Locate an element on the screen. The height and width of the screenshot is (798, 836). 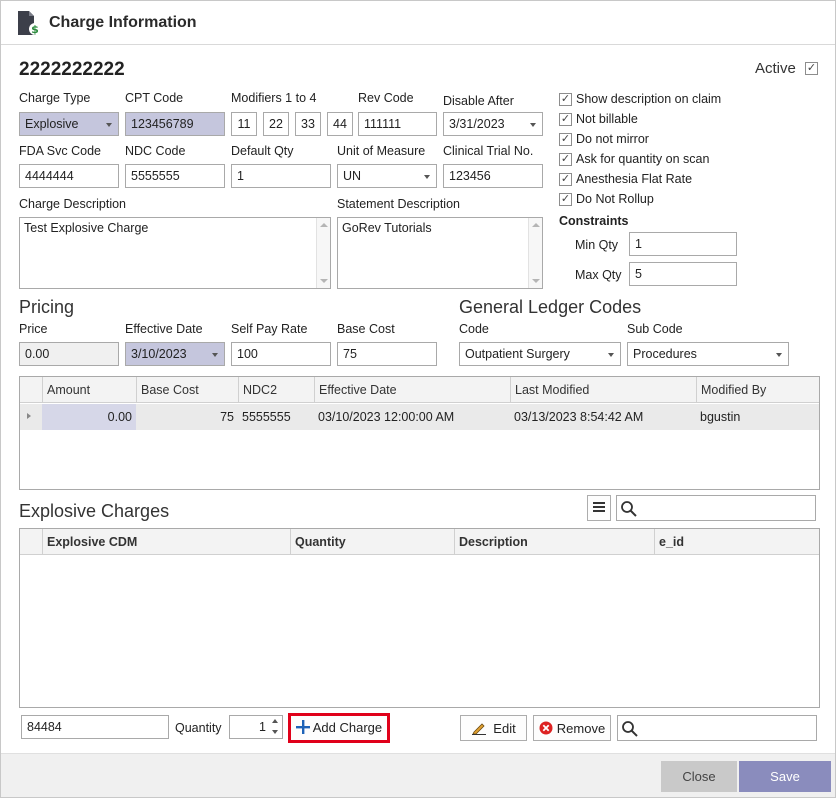
fda-svc-code-label: FDA Svc Code is located at coordinates (60, 151).